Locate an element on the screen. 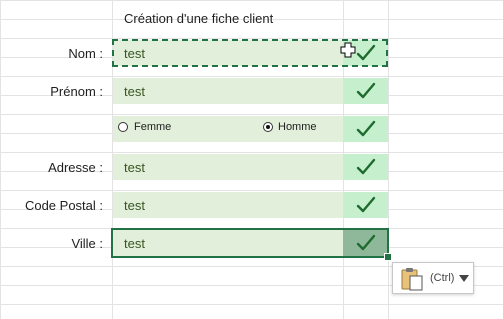  check-cell-ville is located at coordinates (365, 243).